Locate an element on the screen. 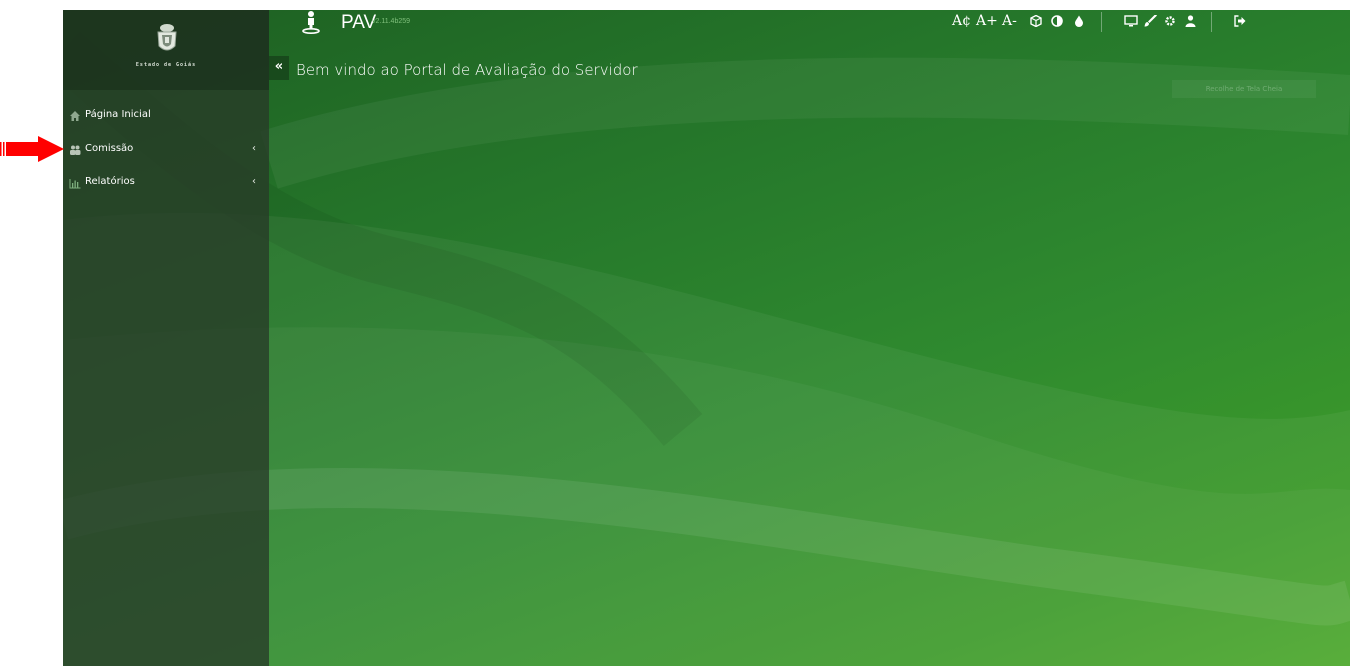 Image resolution: width=1350 pixels, height=666 pixels. font-reset-button: A¢ is located at coordinates (961, 21).